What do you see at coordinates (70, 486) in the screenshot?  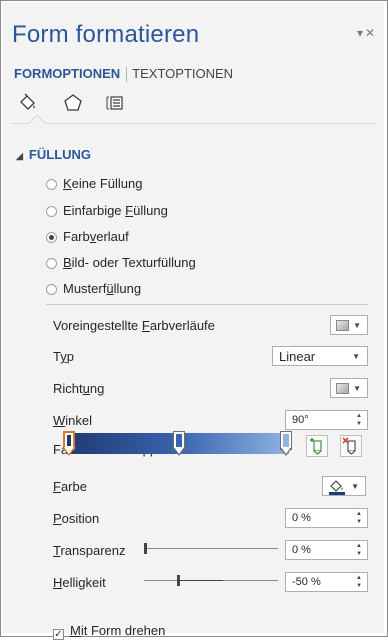 I see `label-farbe: Farbe` at bounding box center [70, 486].